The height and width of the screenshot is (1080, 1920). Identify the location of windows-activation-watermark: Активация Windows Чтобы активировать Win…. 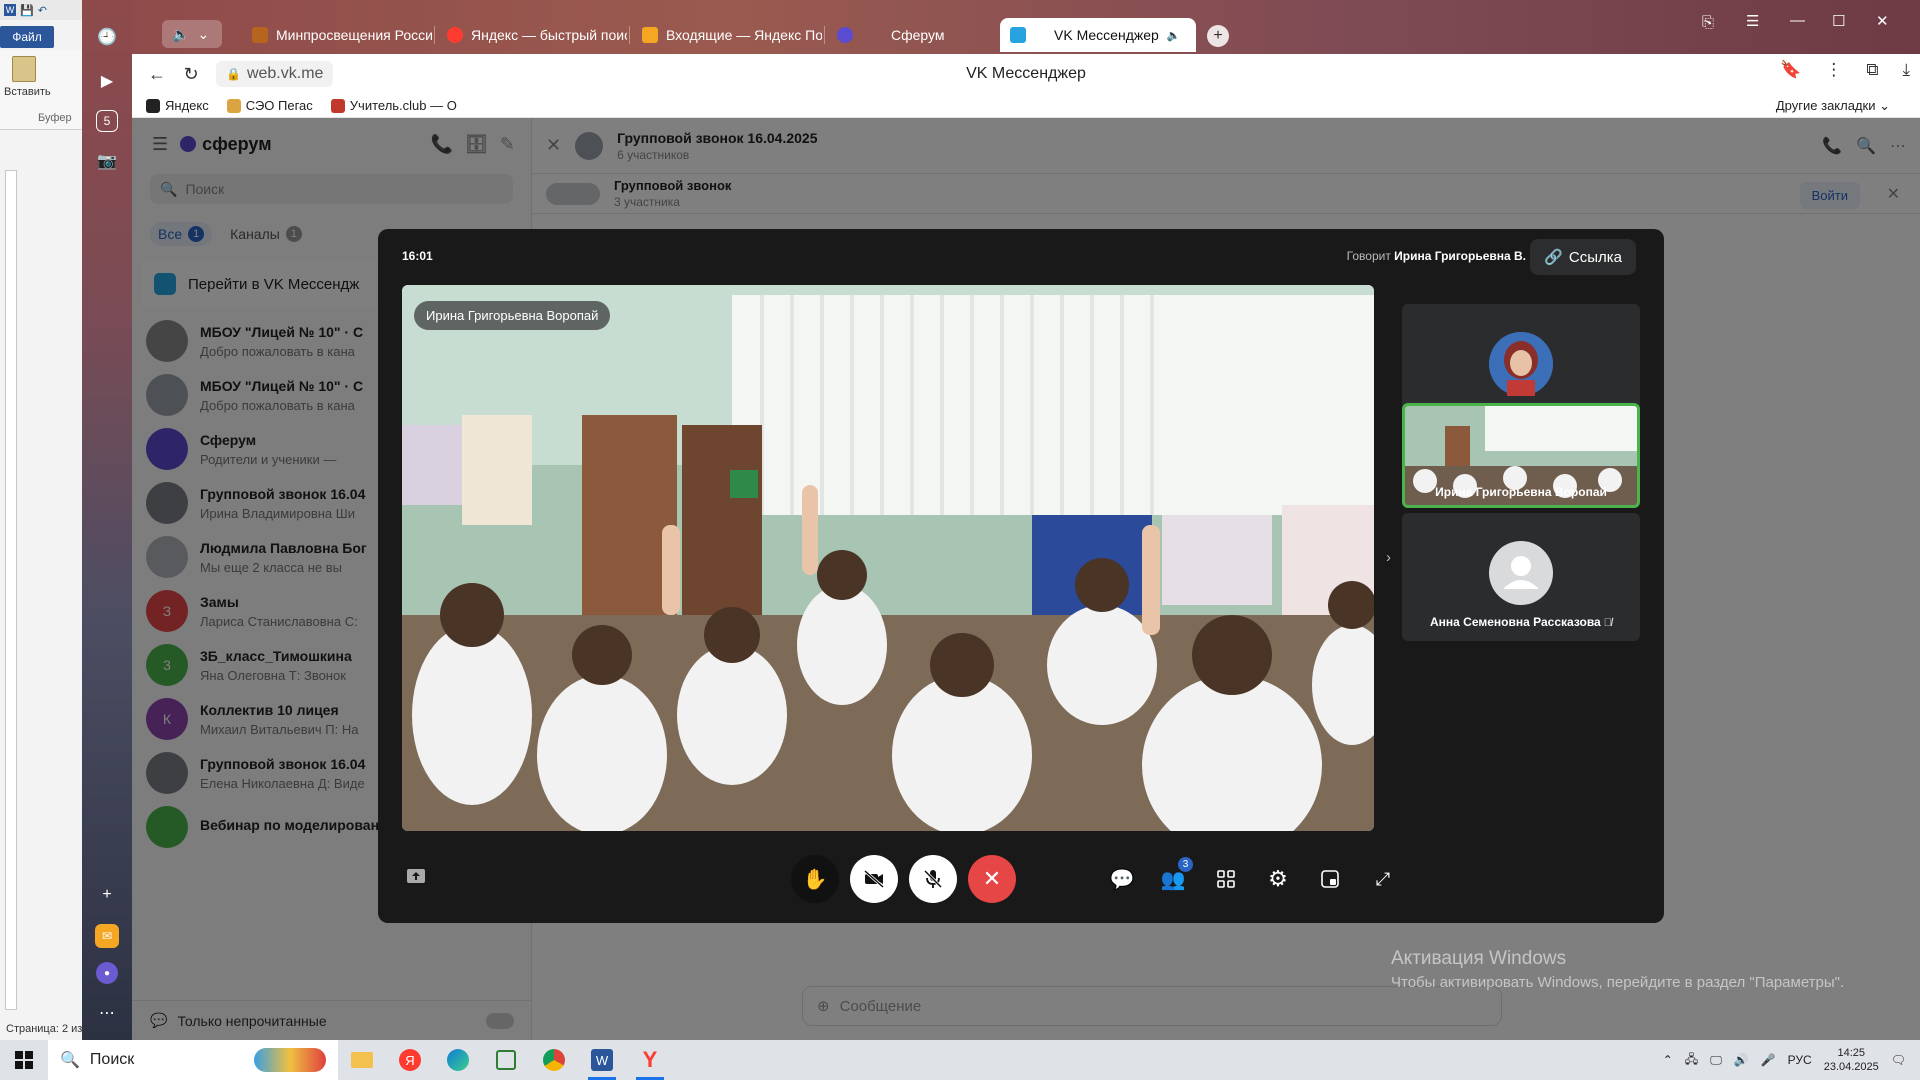
(1617, 969).